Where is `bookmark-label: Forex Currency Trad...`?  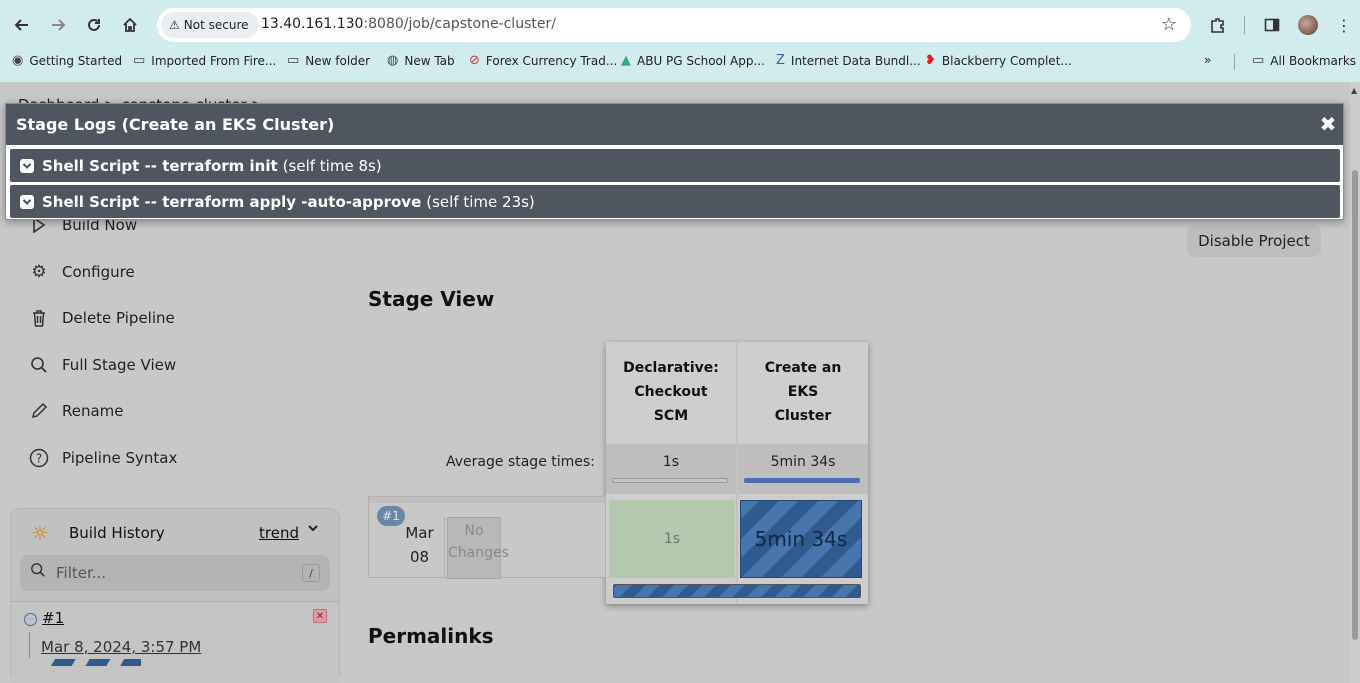
bookmark-label: Forex Currency Trad... is located at coordinates (551, 60).